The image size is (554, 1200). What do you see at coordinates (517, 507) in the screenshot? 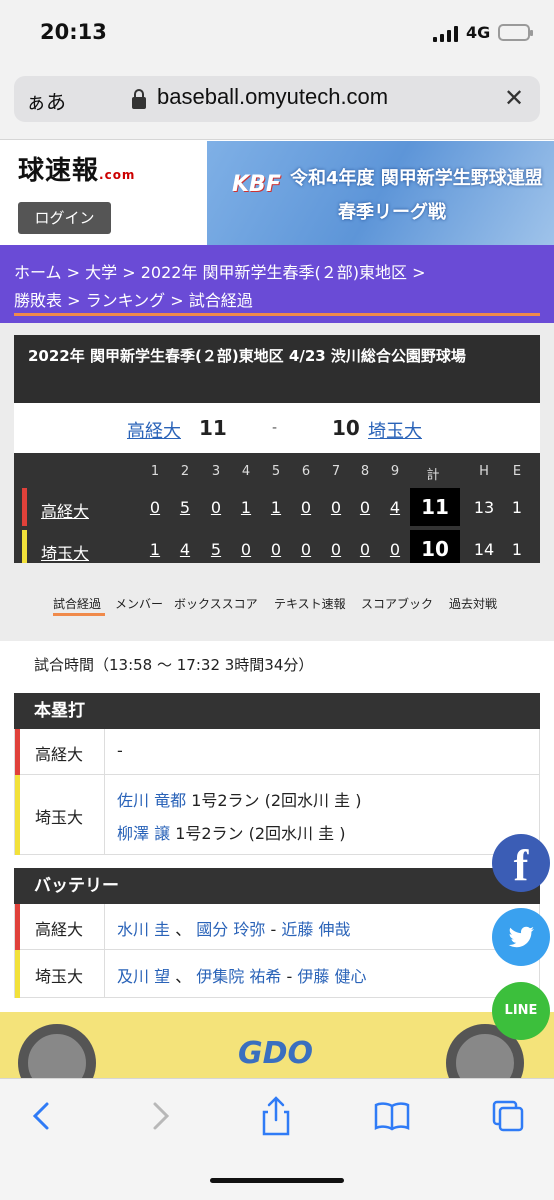
I see `errors-value: 1` at bounding box center [517, 507].